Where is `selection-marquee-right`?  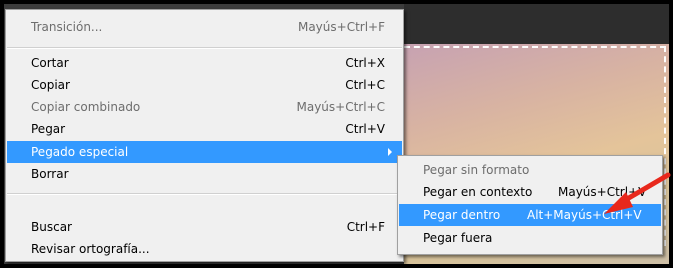 selection-marquee-right is located at coordinates (665, 146).